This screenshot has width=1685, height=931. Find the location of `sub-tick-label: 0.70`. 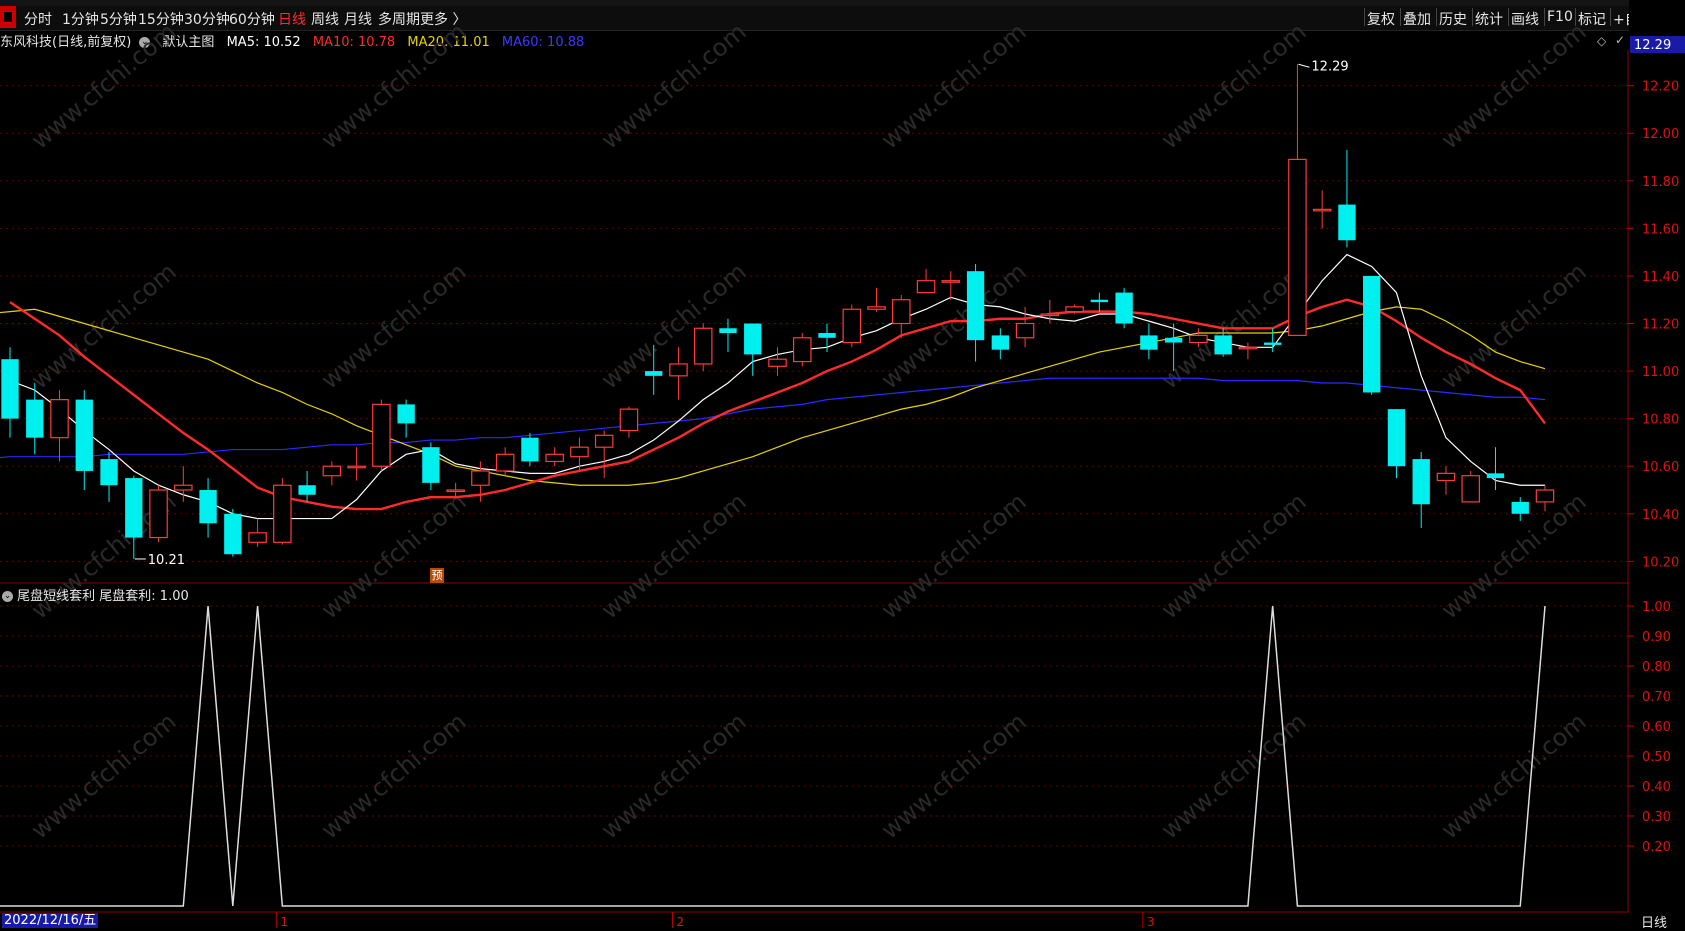

sub-tick-label: 0.70 is located at coordinates (1656, 697).